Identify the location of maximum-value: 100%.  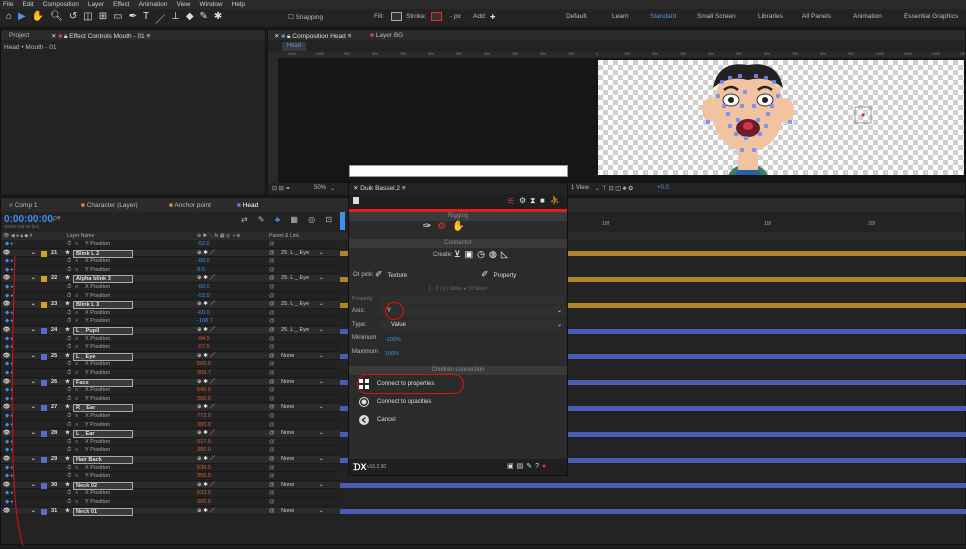
(392, 354).